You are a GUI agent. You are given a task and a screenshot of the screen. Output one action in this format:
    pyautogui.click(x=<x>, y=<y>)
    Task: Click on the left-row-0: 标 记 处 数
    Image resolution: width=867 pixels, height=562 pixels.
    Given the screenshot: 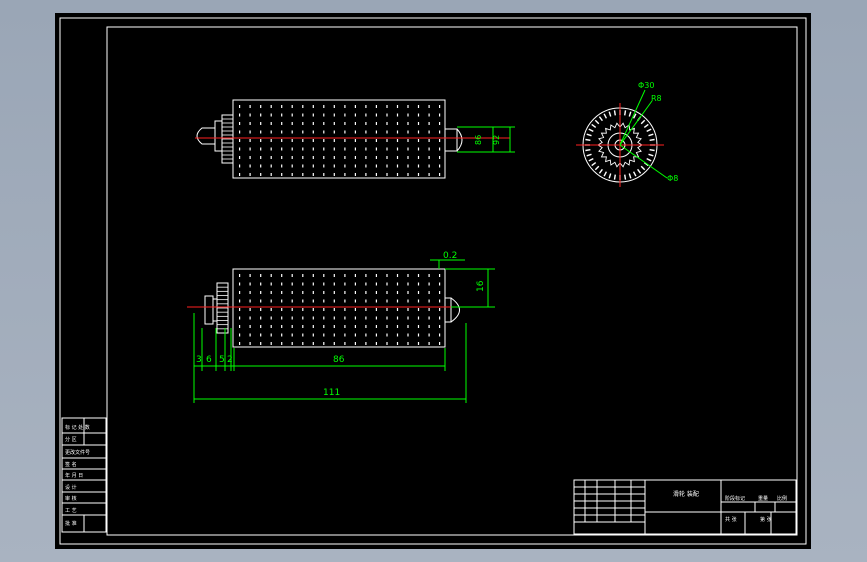 What is the action you would take?
    pyautogui.click(x=77, y=427)
    